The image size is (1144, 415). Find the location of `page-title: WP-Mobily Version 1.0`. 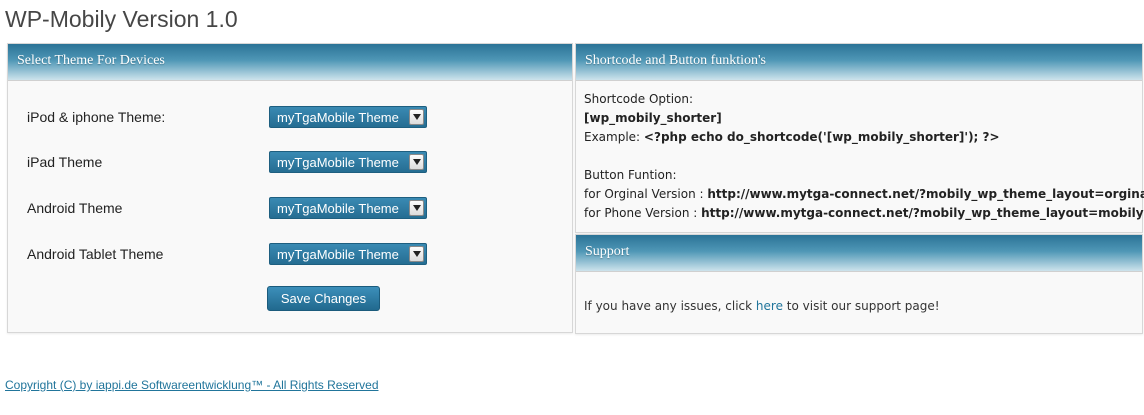

page-title: WP-Mobily Version 1.0 is located at coordinates (121, 19).